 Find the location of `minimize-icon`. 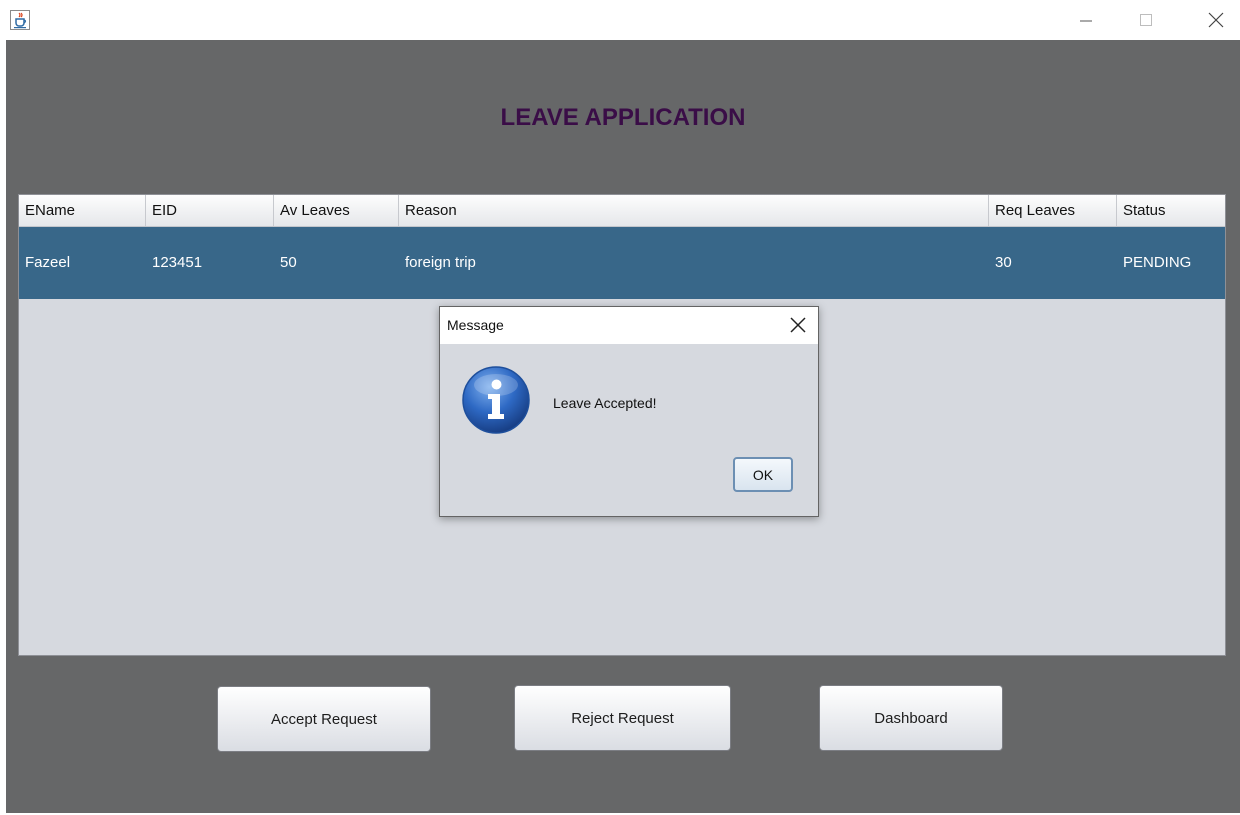

minimize-icon is located at coordinates (1086, 21).